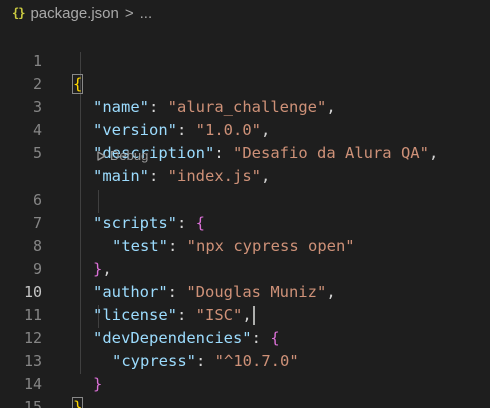 This screenshot has height=408, width=490. I want to click on code-line: 14 }, so click(245, 379).